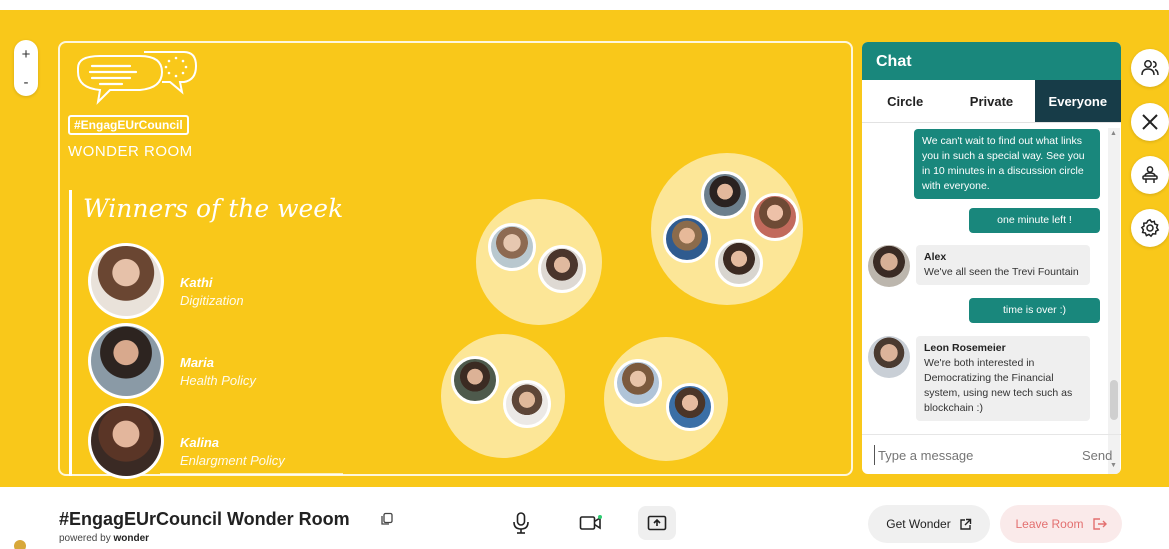  I want to click on chat-message-other: Alex We've all seen the Trevi Fountain, so click(1003, 265).